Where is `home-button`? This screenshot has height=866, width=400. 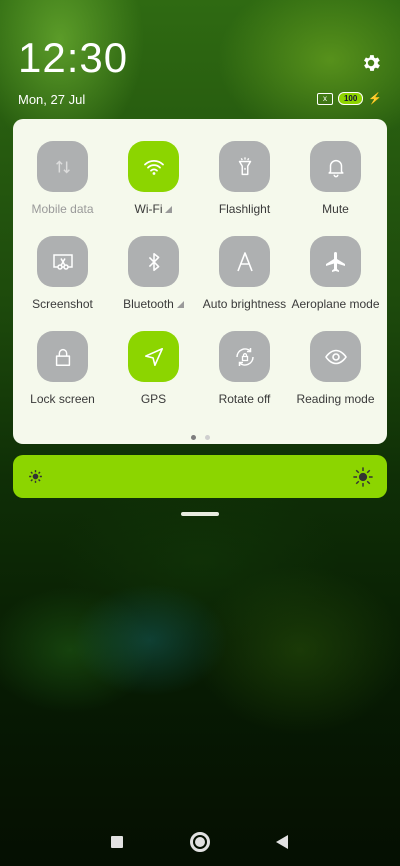 home-button is located at coordinates (200, 842).